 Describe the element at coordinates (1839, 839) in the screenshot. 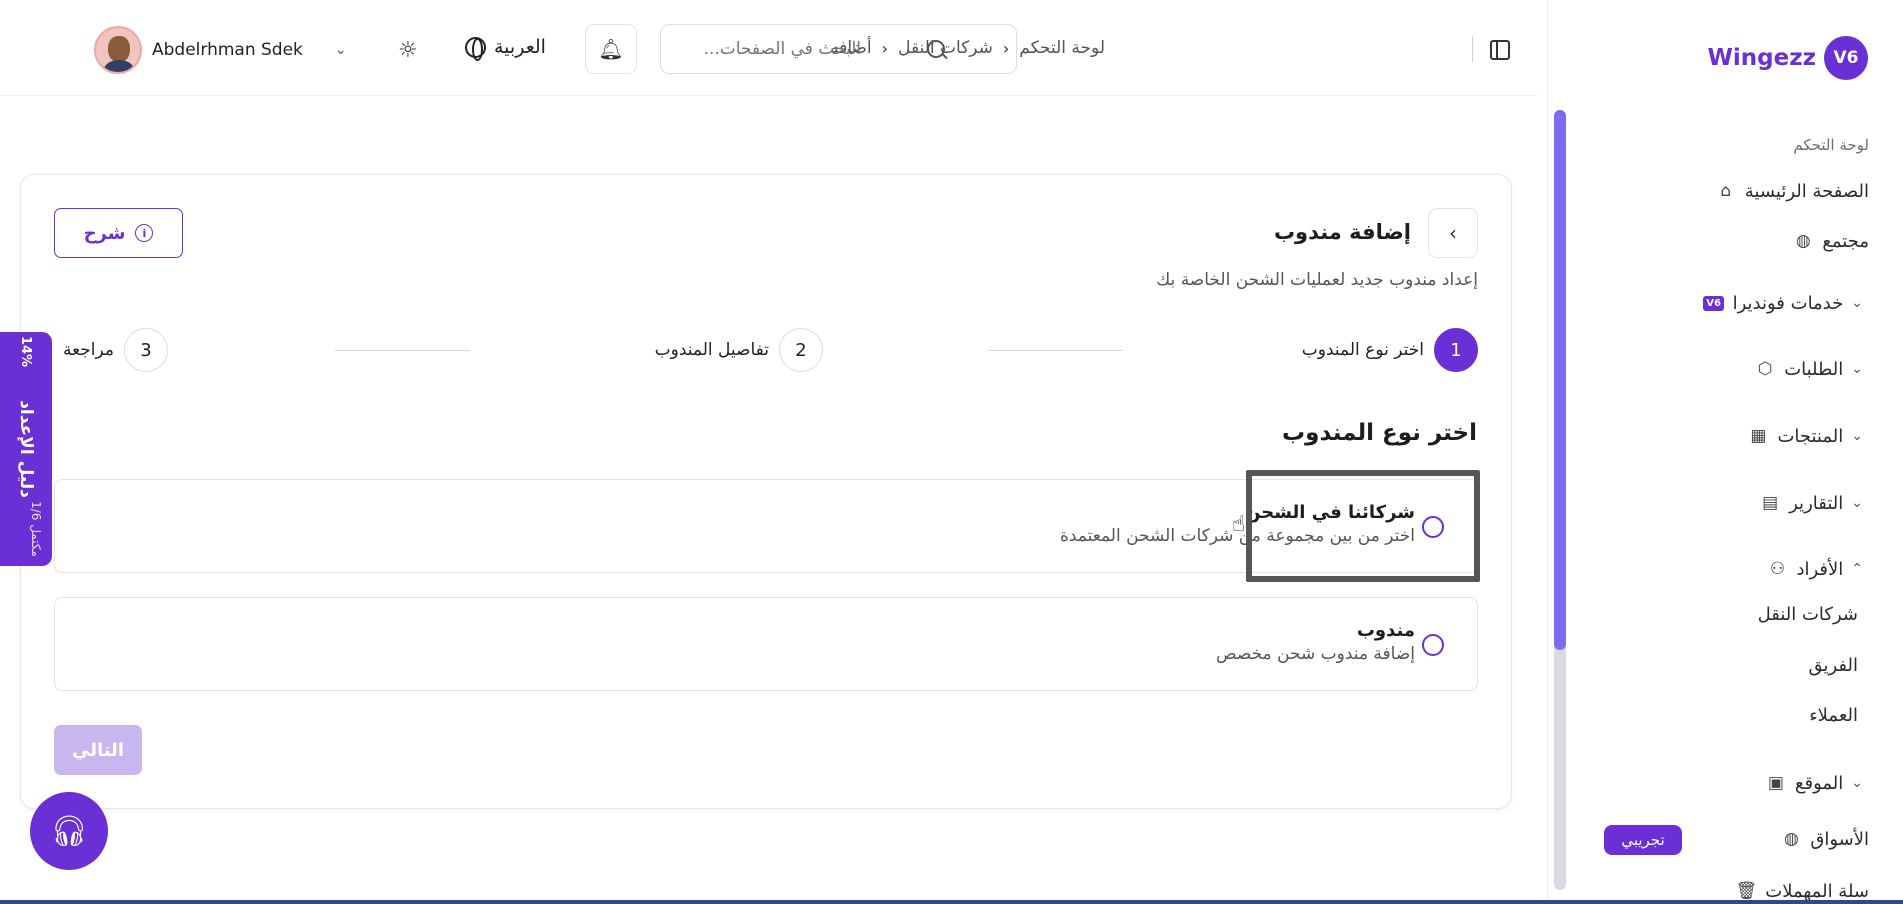

I see `sidebar-item-label: الأسواق` at that location.